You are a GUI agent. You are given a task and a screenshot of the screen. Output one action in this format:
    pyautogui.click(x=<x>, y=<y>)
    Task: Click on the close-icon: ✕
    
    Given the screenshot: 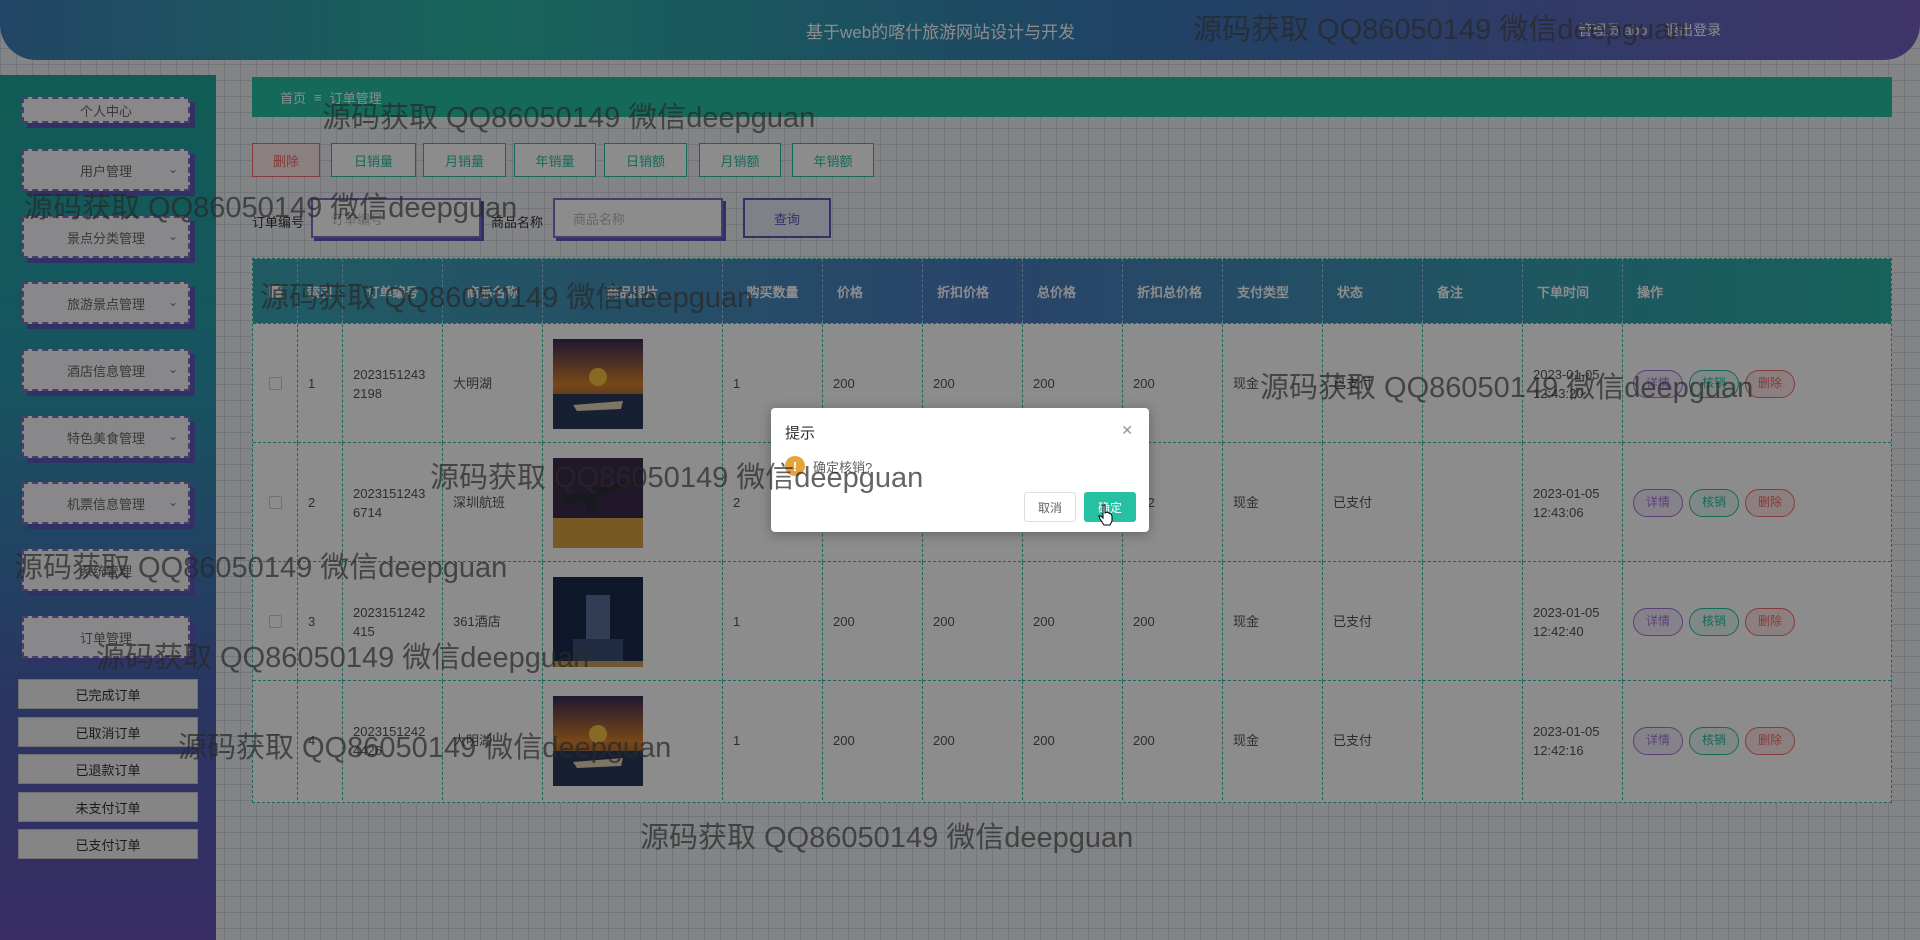 What is the action you would take?
    pyautogui.click(x=1127, y=430)
    